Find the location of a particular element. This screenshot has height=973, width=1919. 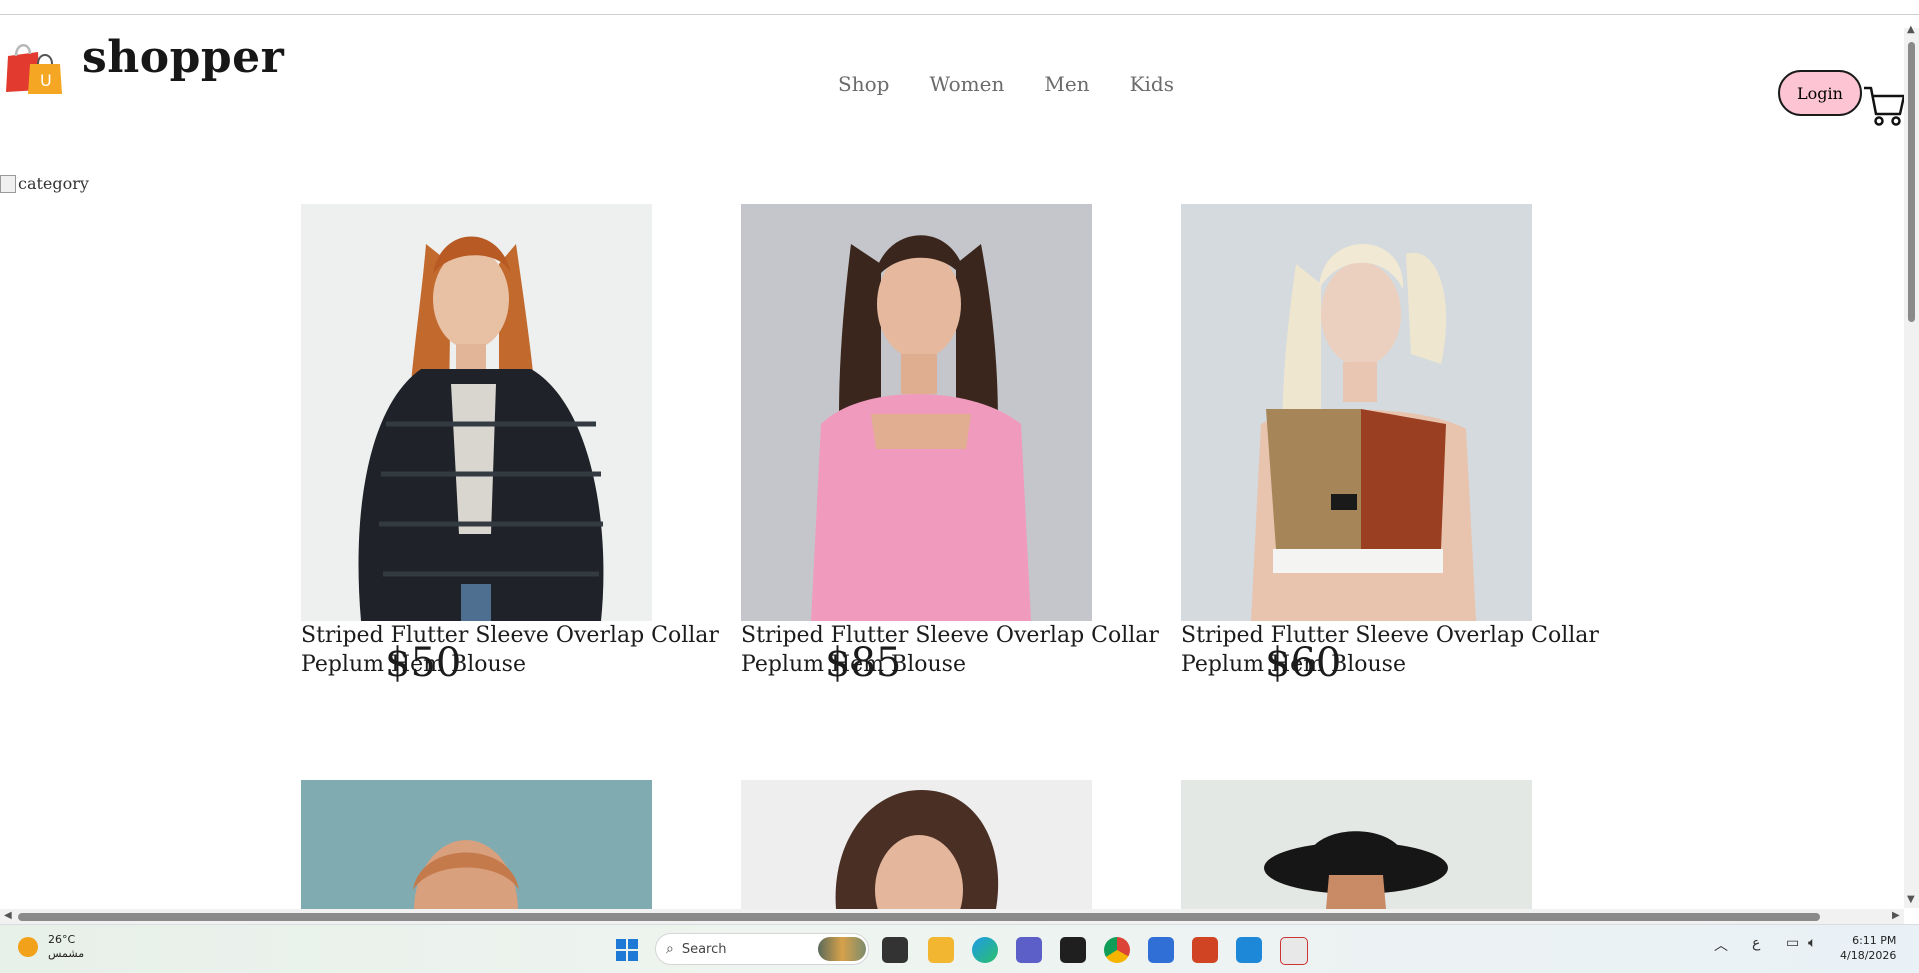

teams-icon is located at coordinates (1029, 950).